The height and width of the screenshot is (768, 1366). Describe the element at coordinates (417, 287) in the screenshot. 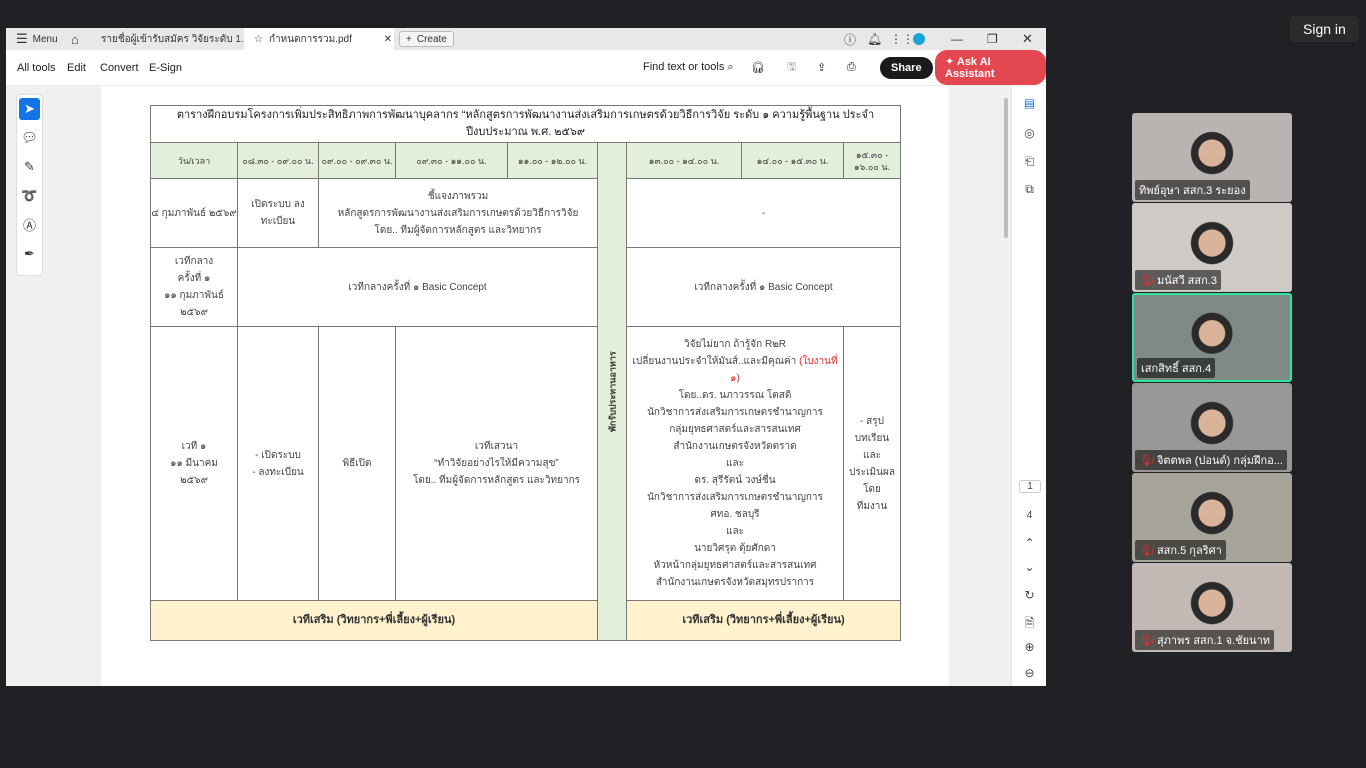

I see `cell: เวทีกลางครั้งที่ ๑ Basic Concept` at that location.